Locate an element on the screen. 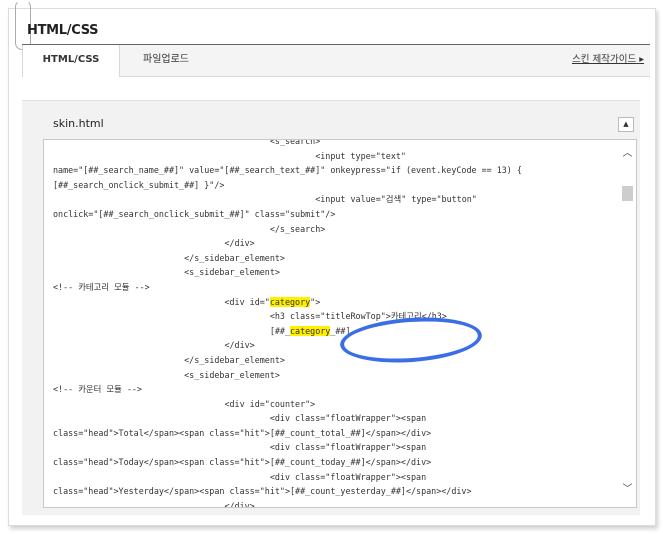  code-fragment: <div id=" is located at coordinates (247, 301).